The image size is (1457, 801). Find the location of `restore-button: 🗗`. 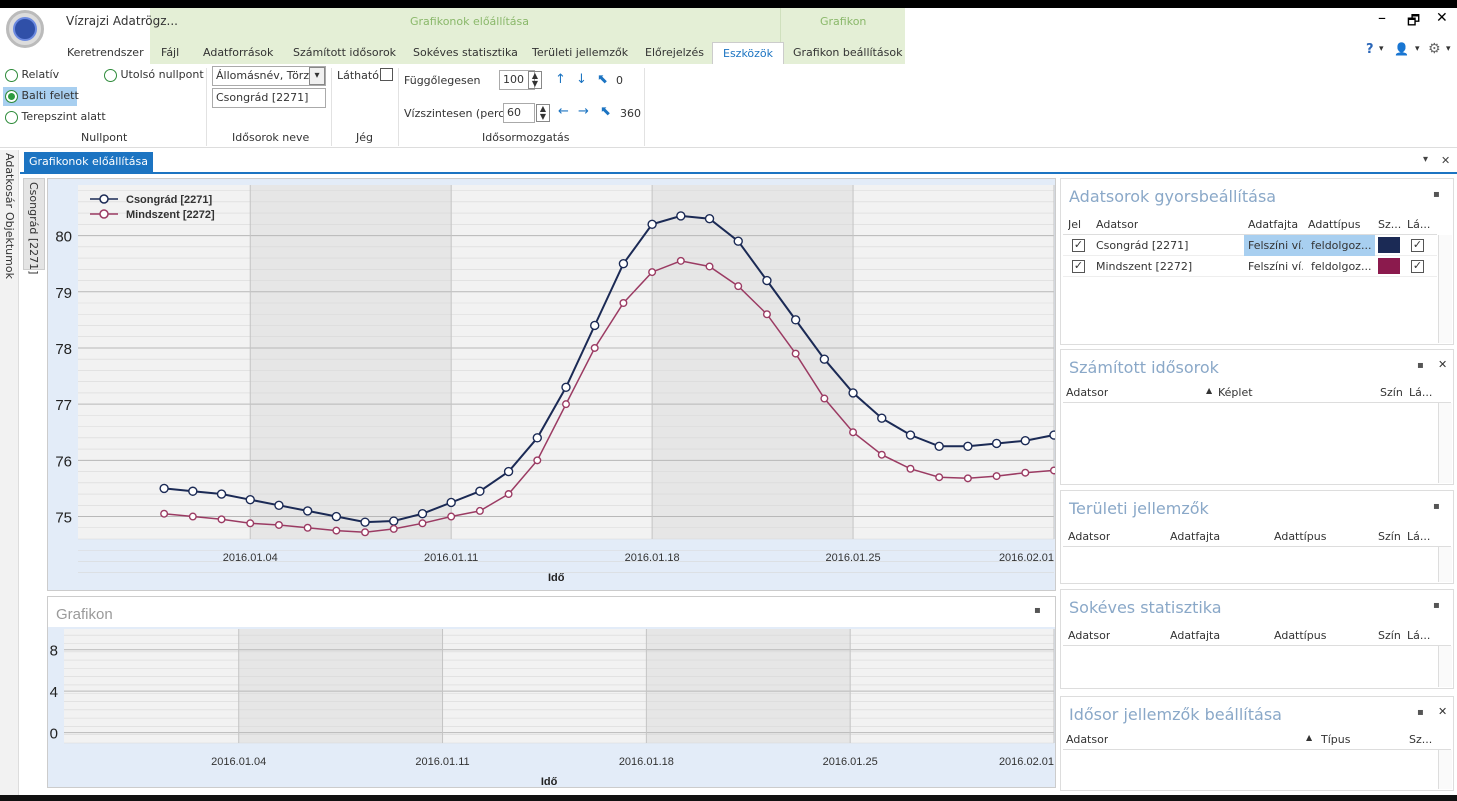

restore-button: 🗗 is located at coordinates (1413, 22).